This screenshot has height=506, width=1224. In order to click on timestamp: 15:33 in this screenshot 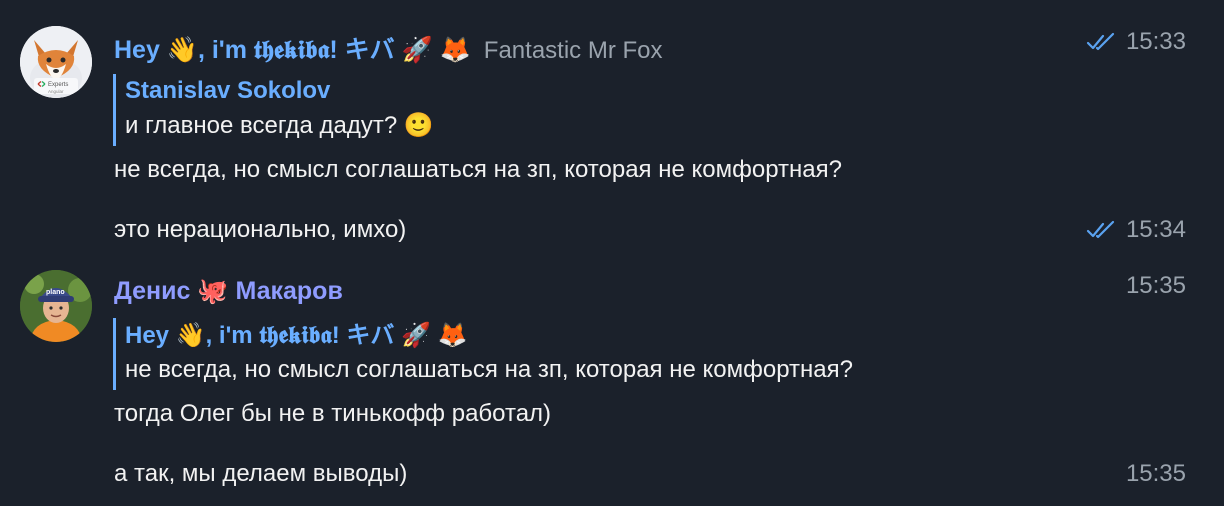, I will do `click(1155, 41)`.